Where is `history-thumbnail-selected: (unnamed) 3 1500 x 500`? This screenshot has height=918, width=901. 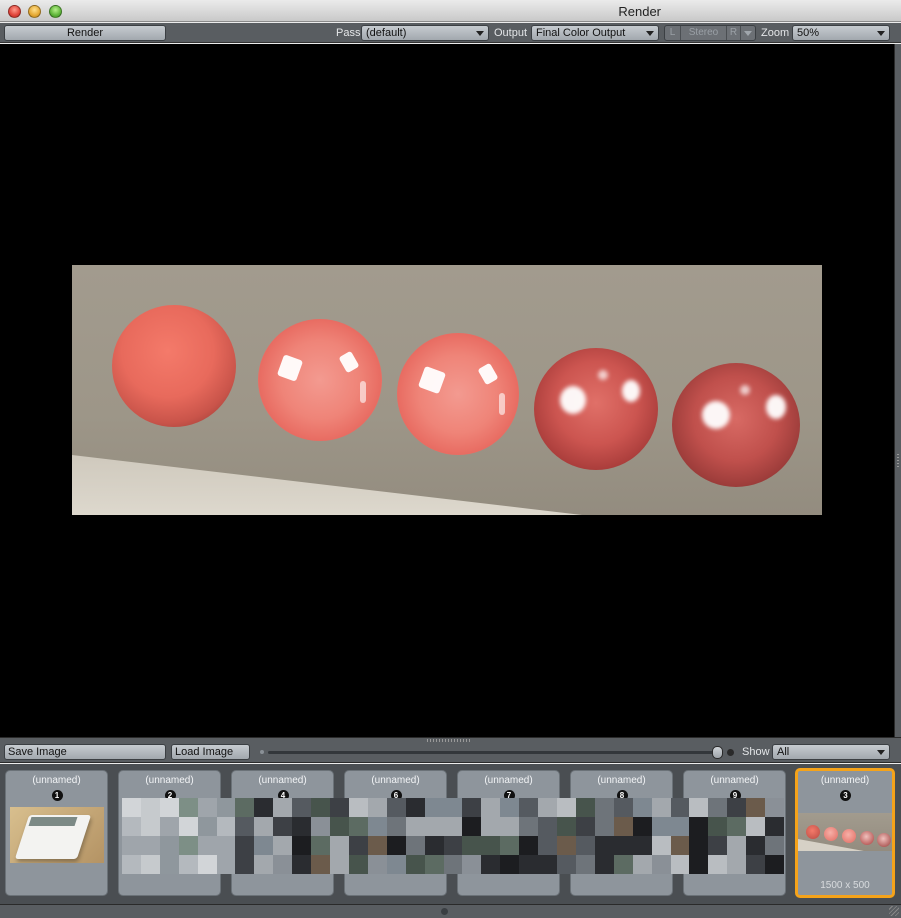
history-thumbnail-selected: (unnamed) 3 1500 x 500 is located at coordinates (845, 833).